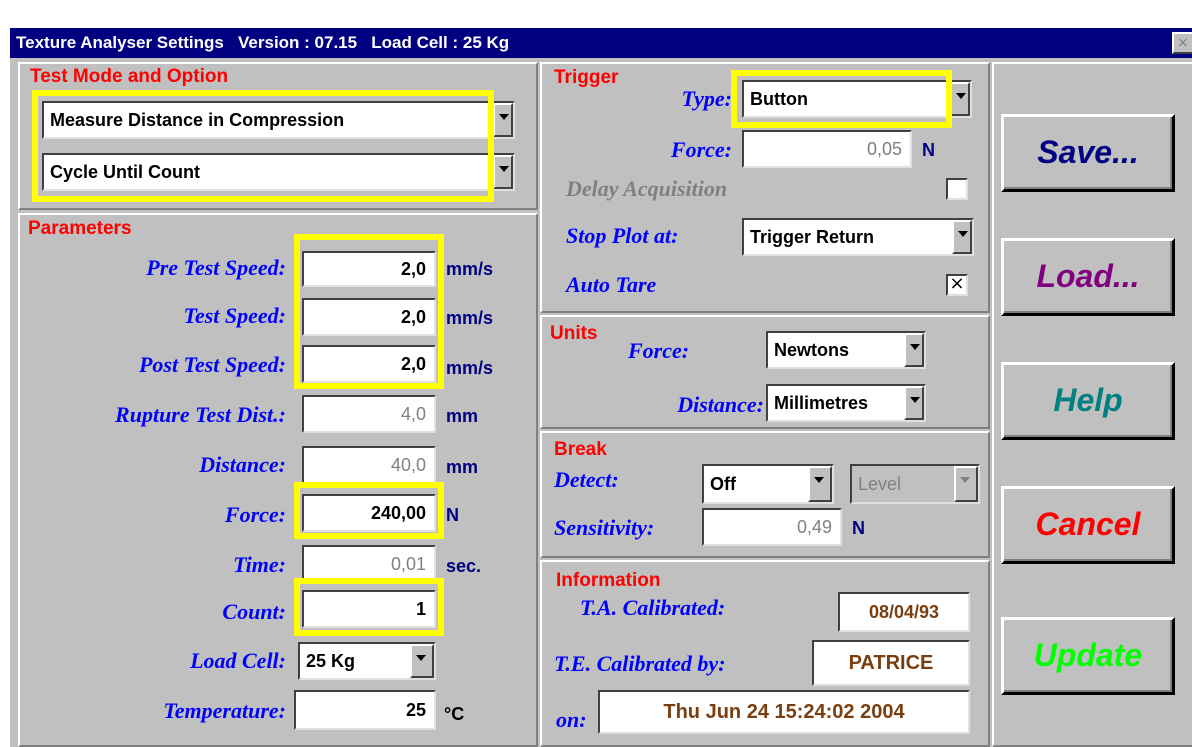 Image resolution: width=1192 pixels, height=747 pixels. Describe the element at coordinates (723, 484) in the screenshot. I see `break-detect-value: Off` at that location.